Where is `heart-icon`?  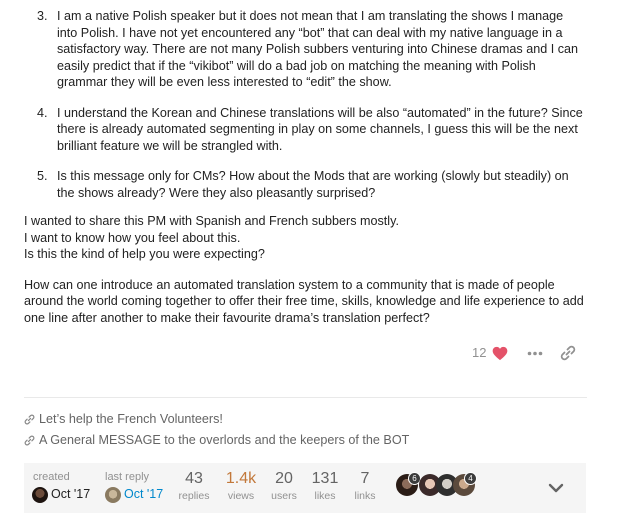 heart-icon is located at coordinates (500, 353).